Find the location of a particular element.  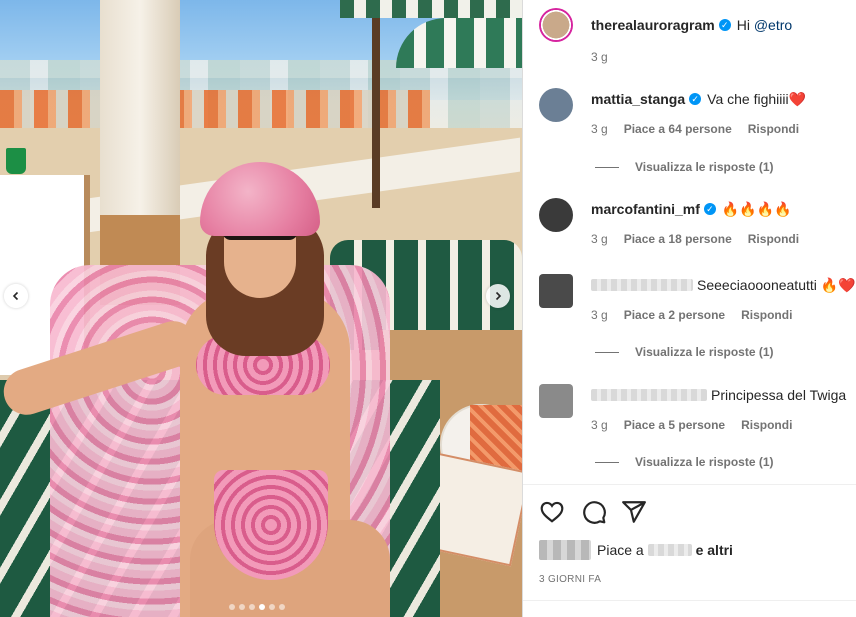

divider is located at coordinates (689, 600).